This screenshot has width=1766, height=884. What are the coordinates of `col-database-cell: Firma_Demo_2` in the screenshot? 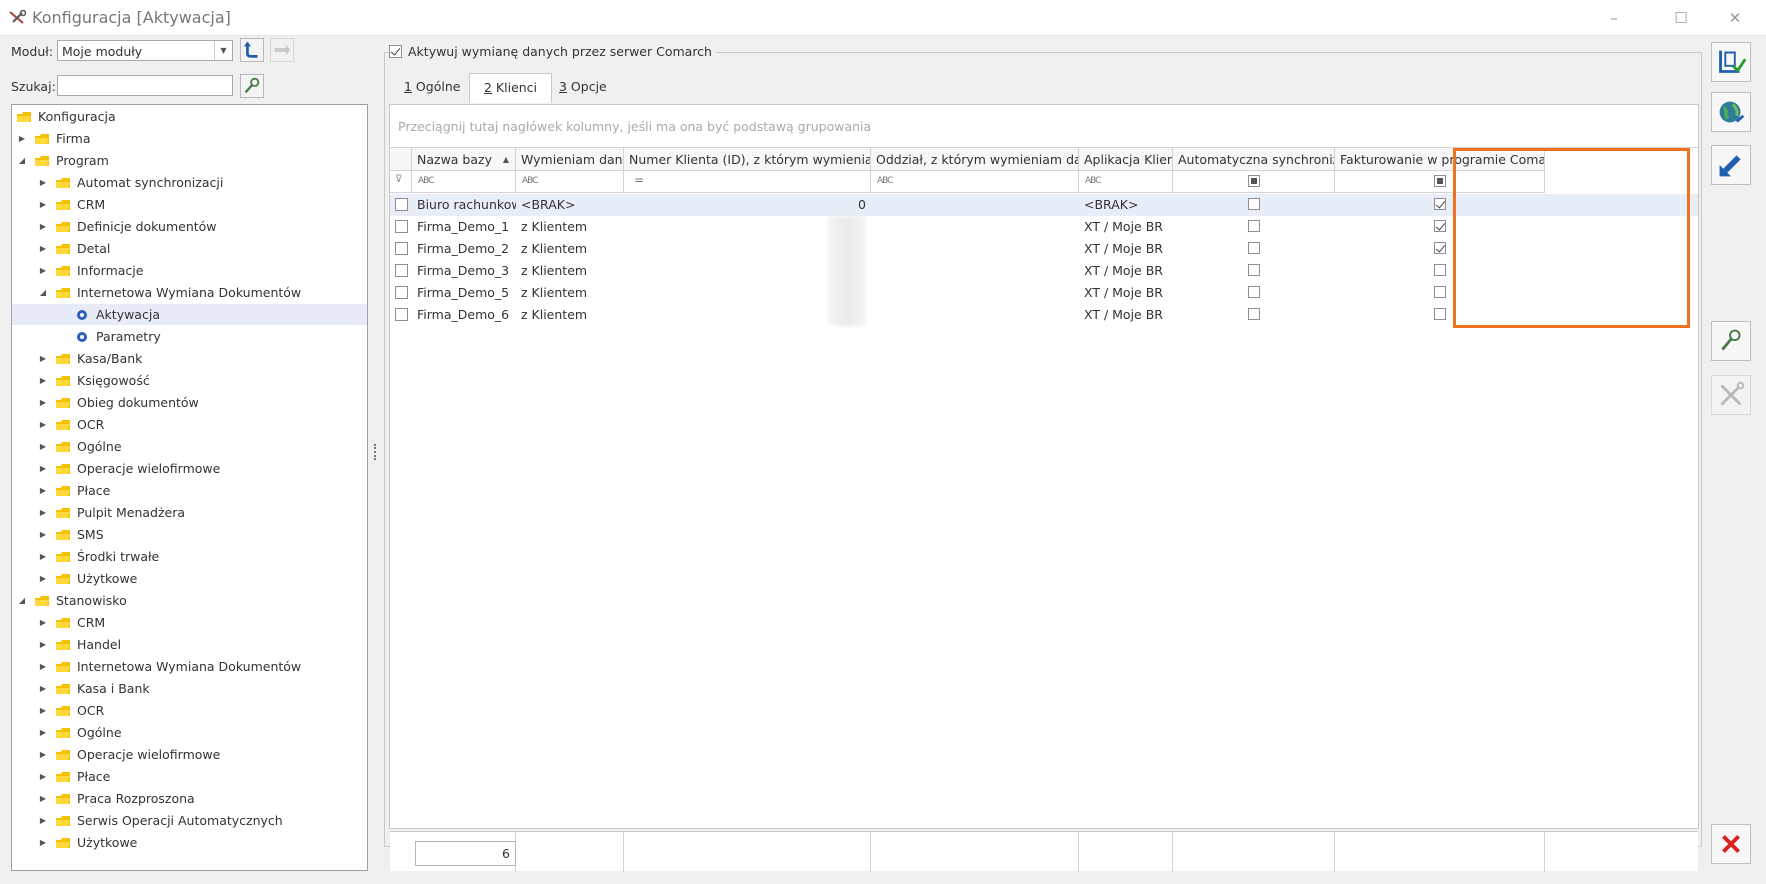 It's located at (464, 249).